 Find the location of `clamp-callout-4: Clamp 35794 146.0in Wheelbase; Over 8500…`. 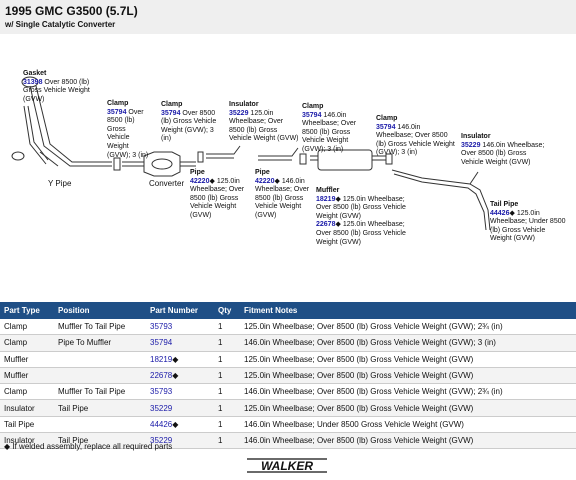

clamp-callout-4: Clamp 35794 146.0in Wheelbase; Over 8500… is located at coordinates (415, 136).